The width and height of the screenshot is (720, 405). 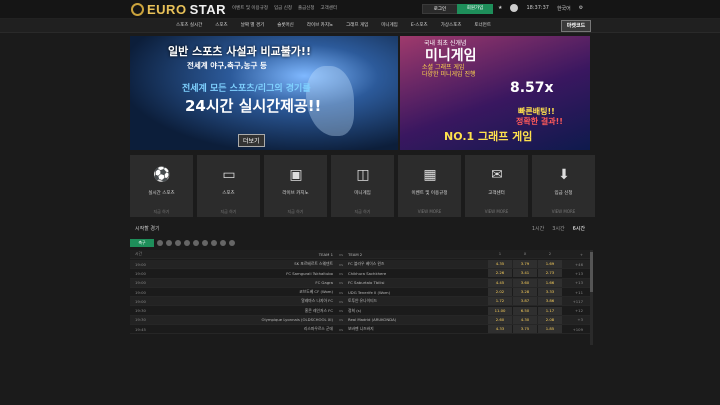 I want to click on top-link: 입금 신청, so click(x=283, y=8).